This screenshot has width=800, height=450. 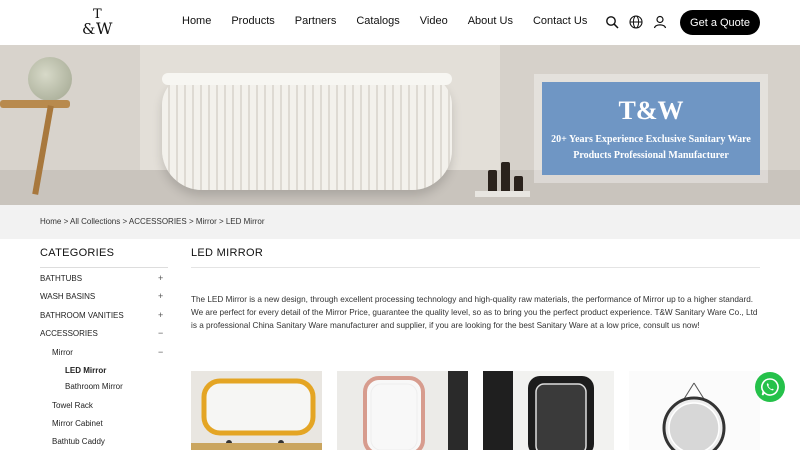 I want to click on search-icon, so click(x=612, y=22).